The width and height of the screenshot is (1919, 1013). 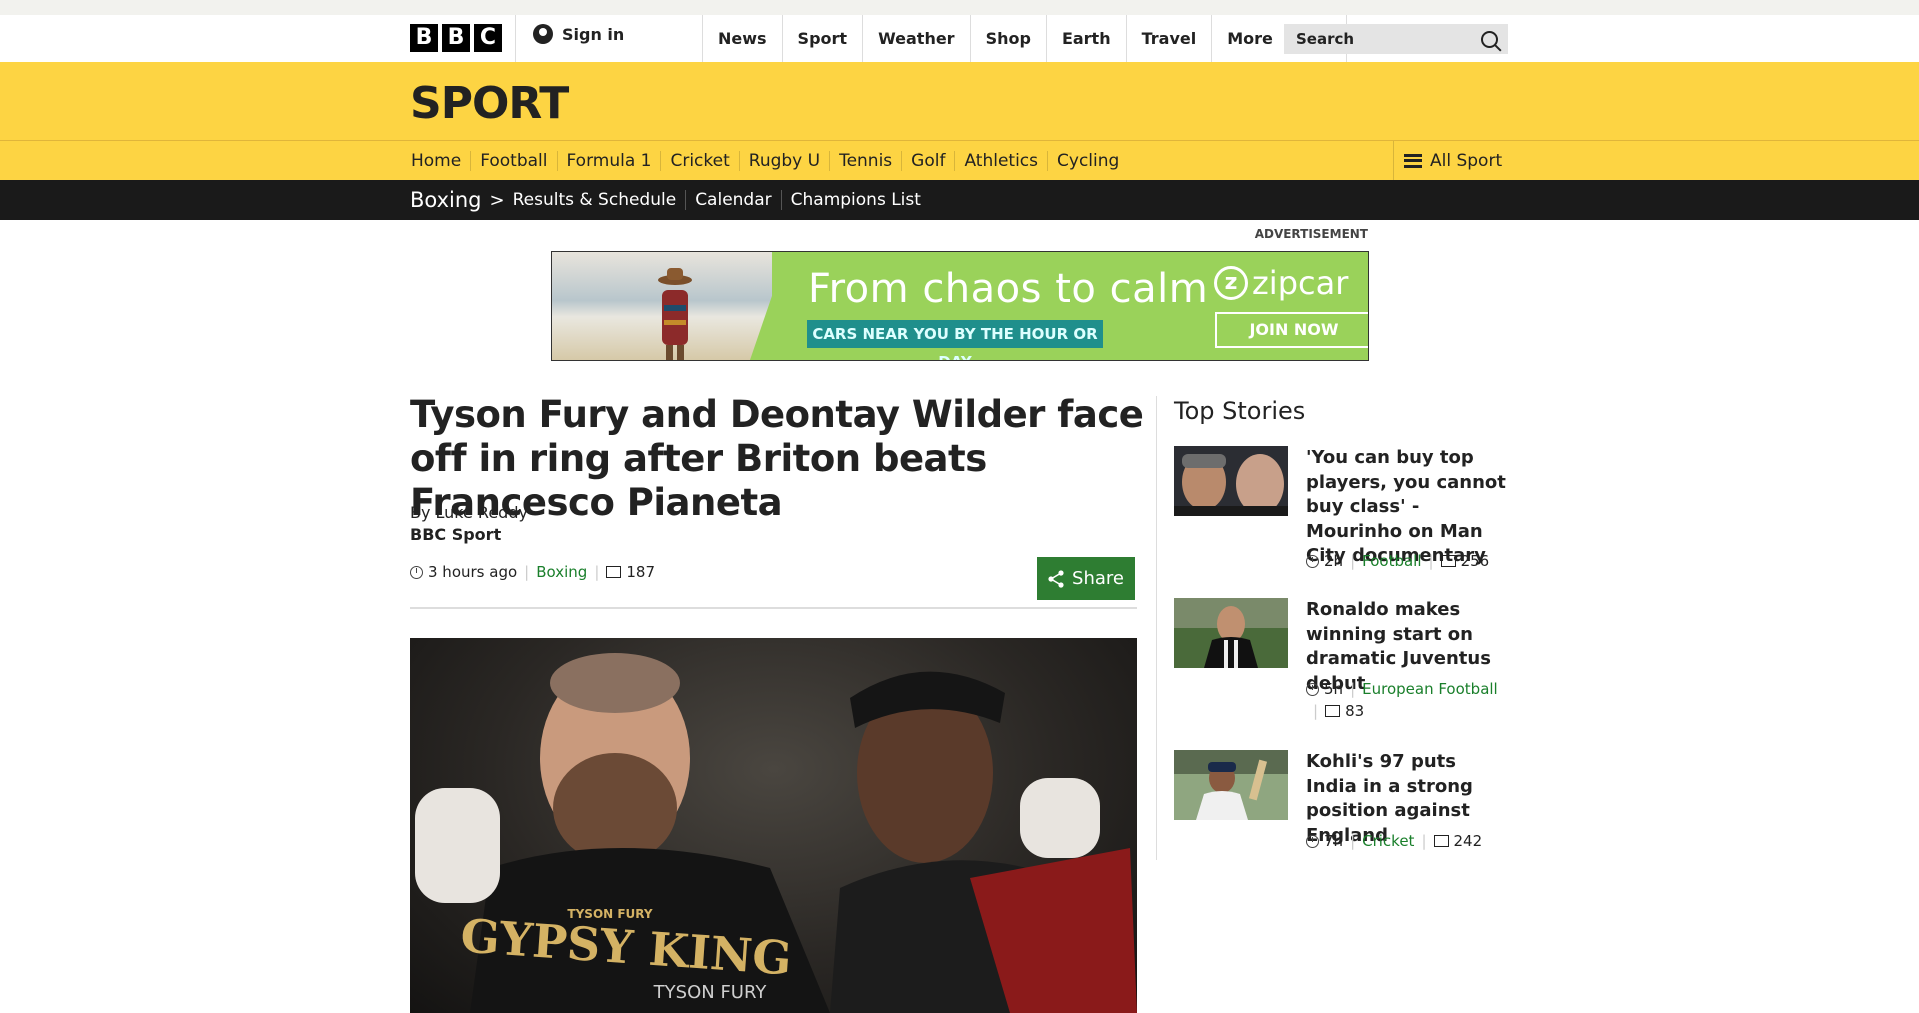 I want to click on article-hero-image: TYSON FURY GYPSY KING TYSON FURY, so click(x=773, y=825).